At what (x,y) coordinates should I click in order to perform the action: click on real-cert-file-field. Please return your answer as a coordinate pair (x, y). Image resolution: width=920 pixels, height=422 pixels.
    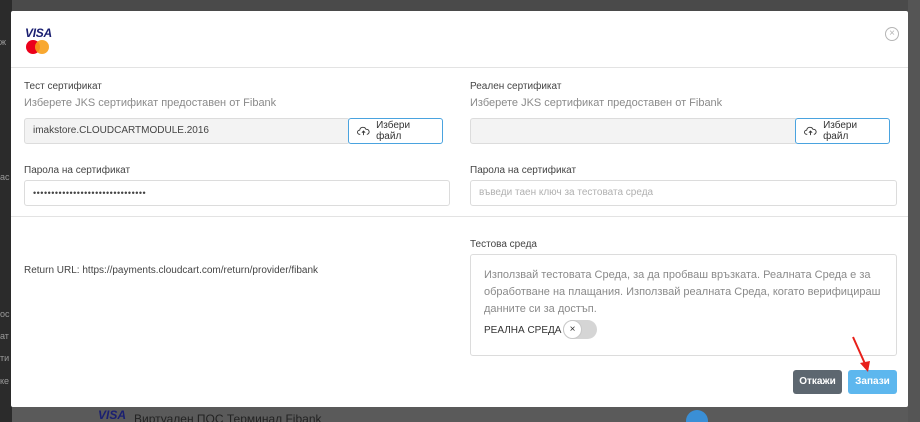
    Looking at the image, I should click on (634, 131).